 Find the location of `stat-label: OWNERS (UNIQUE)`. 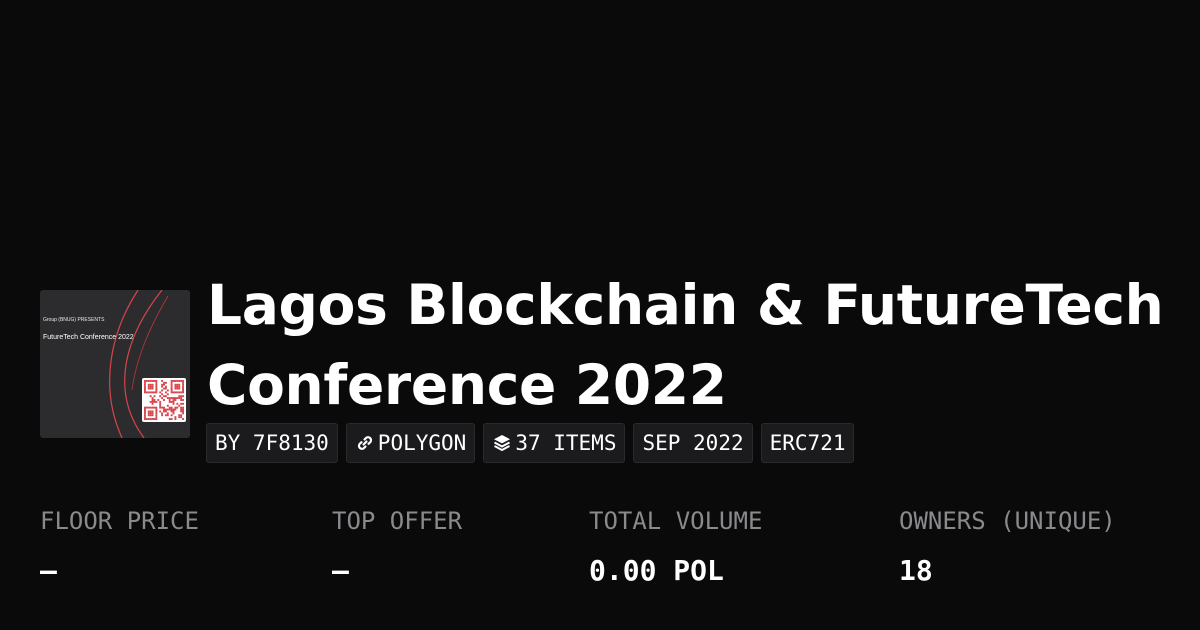

stat-label: OWNERS (UNIQUE) is located at coordinates (1007, 521).